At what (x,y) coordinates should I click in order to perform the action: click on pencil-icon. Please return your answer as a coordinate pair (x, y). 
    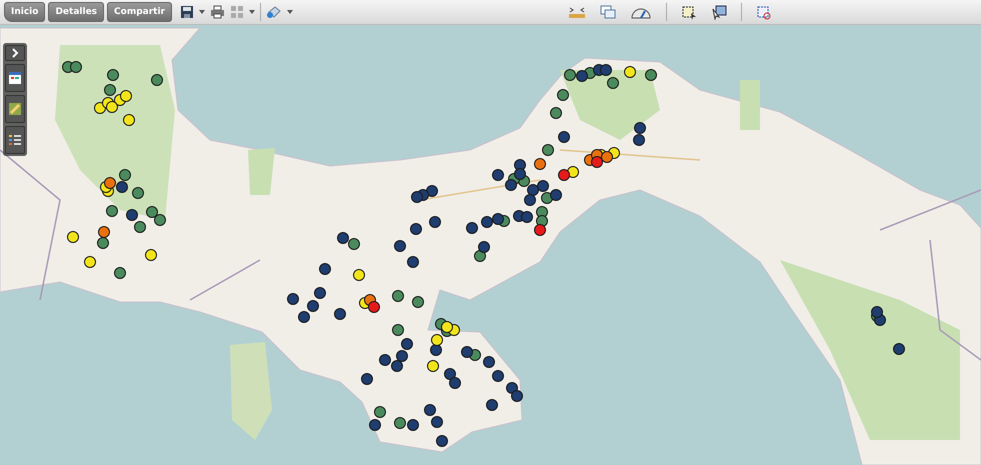
    Looking at the image, I should click on (15, 109).